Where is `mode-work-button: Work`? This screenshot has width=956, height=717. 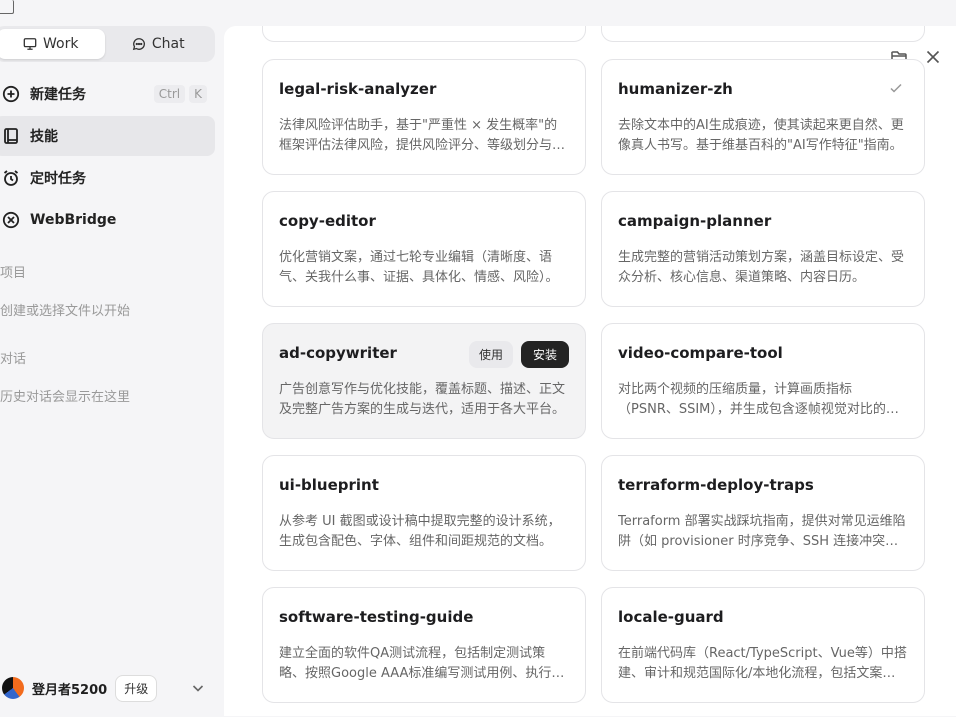
mode-work-button: Work is located at coordinates (52, 44).